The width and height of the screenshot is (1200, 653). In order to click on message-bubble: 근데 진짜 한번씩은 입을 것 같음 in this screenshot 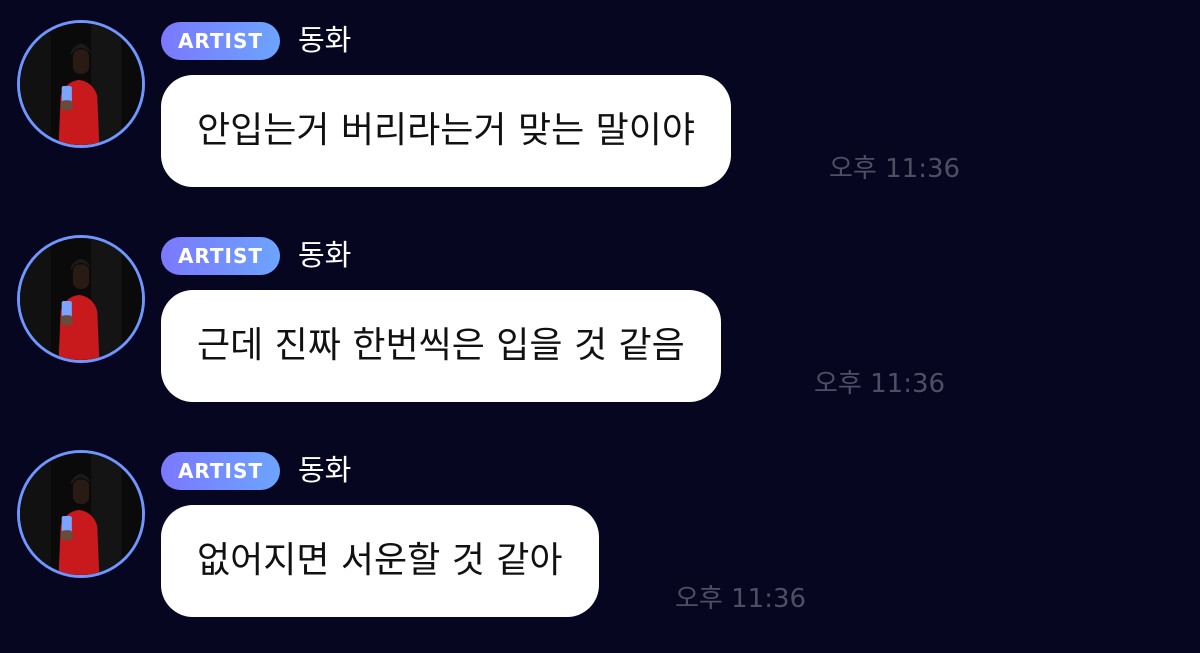, I will do `click(441, 346)`.